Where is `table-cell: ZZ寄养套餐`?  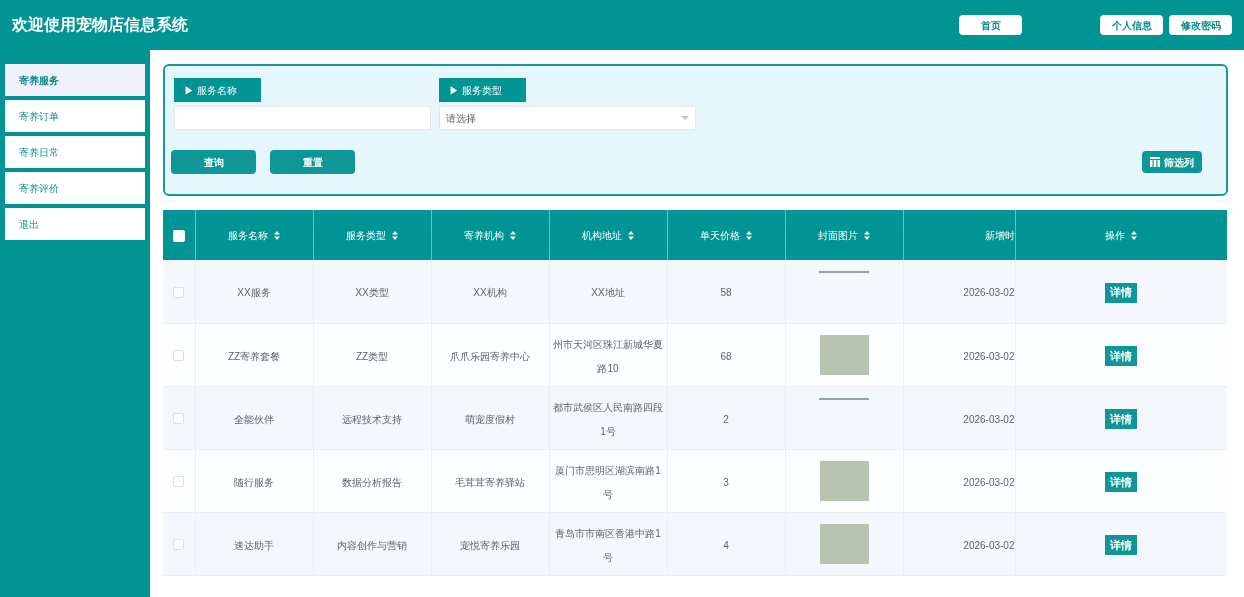
table-cell: ZZ寄养套餐 is located at coordinates (254, 356).